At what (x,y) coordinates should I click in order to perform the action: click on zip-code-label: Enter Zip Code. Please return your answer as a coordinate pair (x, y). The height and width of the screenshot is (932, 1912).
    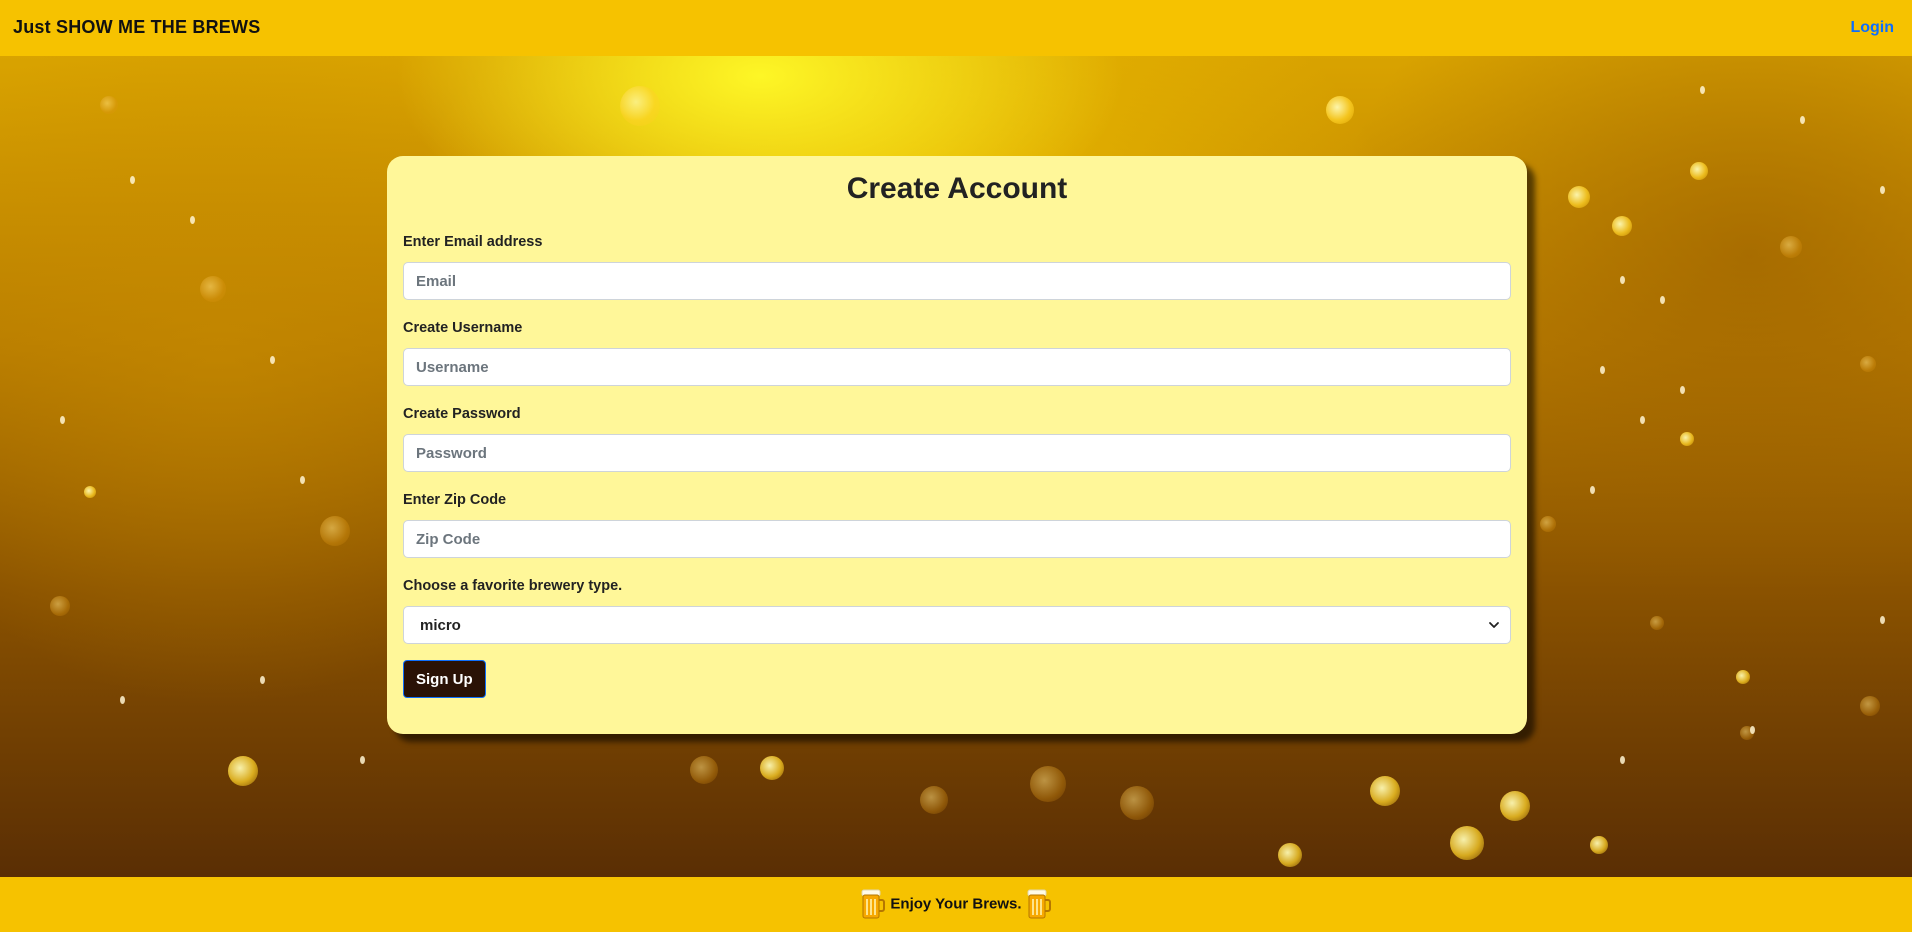
    Looking at the image, I should click on (455, 500).